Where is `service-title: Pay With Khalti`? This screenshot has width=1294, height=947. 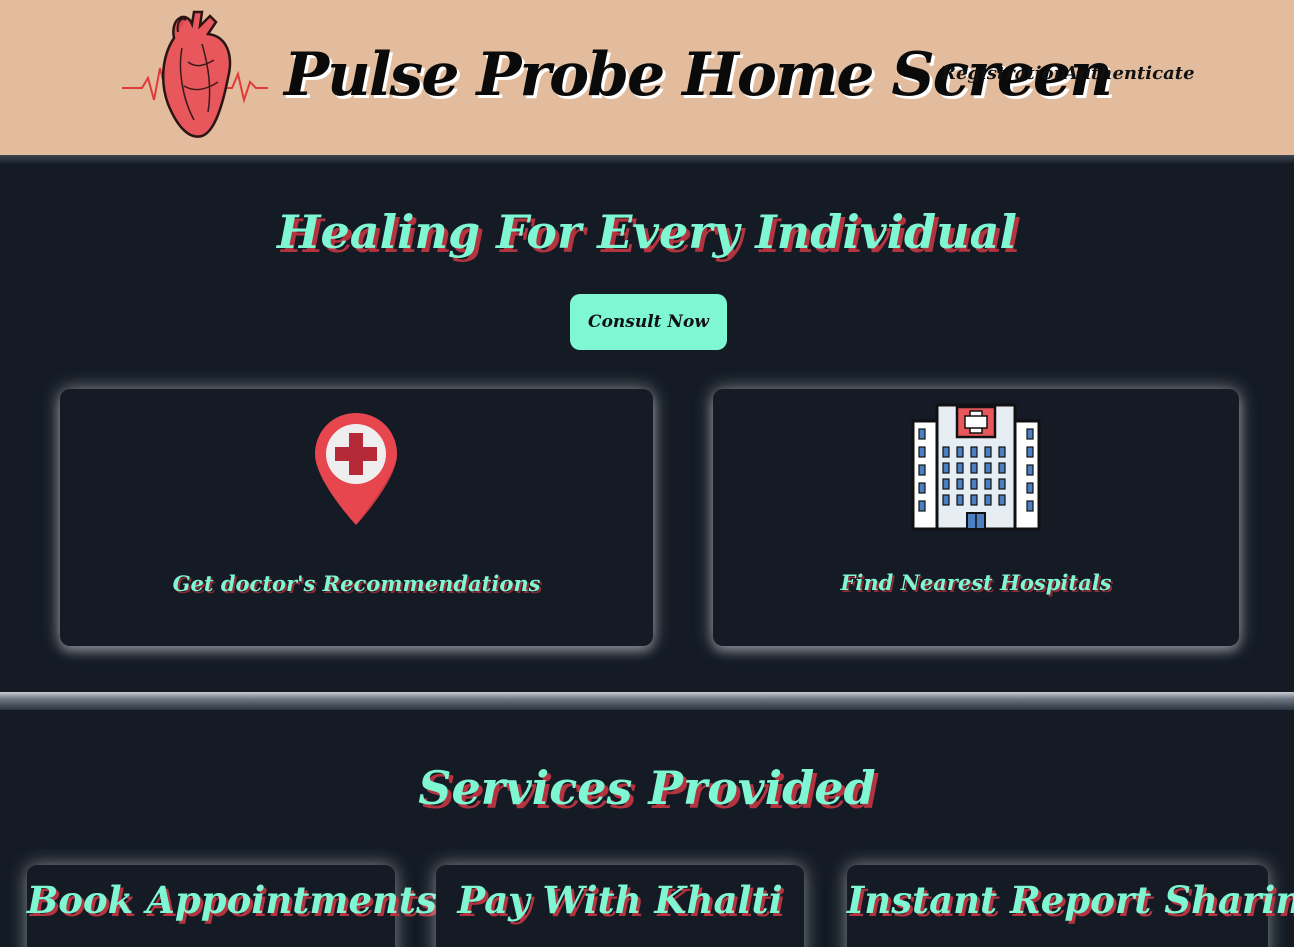 service-title: Pay With Khalti is located at coordinates (620, 900).